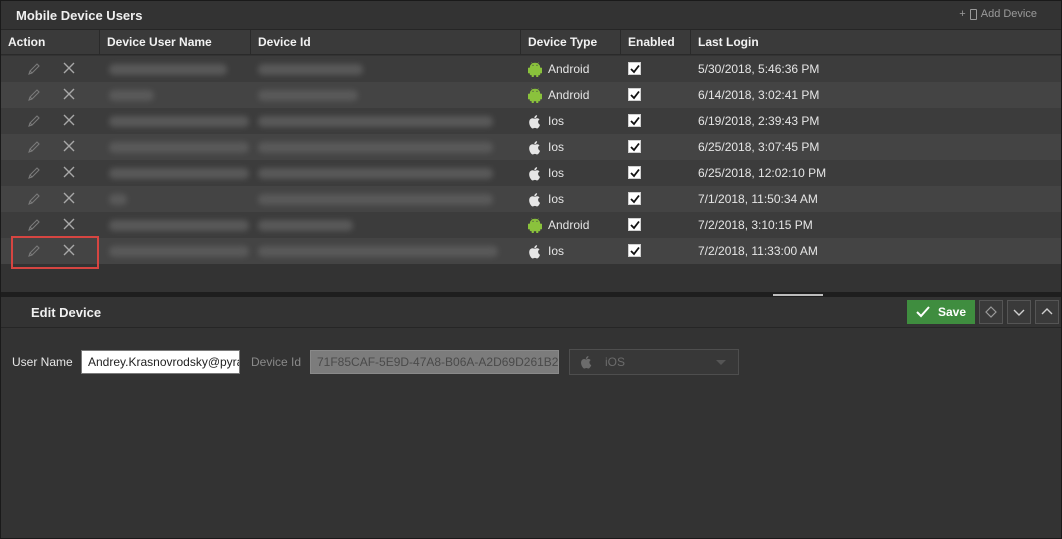 This screenshot has height=539, width=1062. I want to click on device-type-cell: Android, so click(558, 69).